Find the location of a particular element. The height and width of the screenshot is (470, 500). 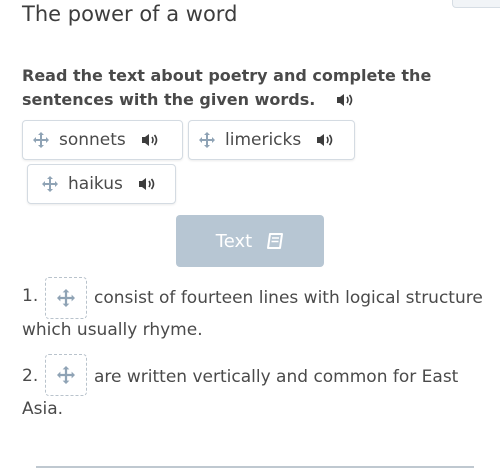

text-button: Text is located at coordinates (250, 241).